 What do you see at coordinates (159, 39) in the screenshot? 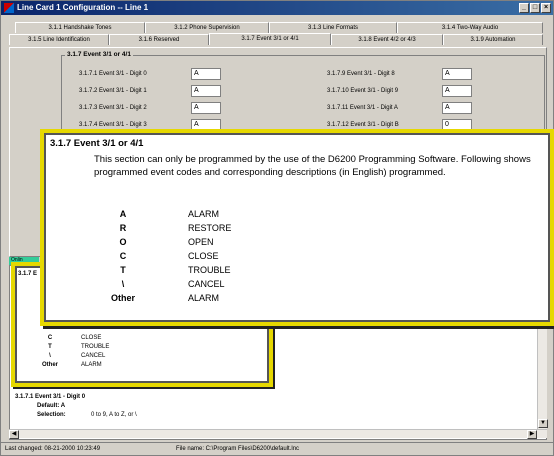
I see `tab-reserved: 3.1.6 Reserved` at bounding box center [159, 39].